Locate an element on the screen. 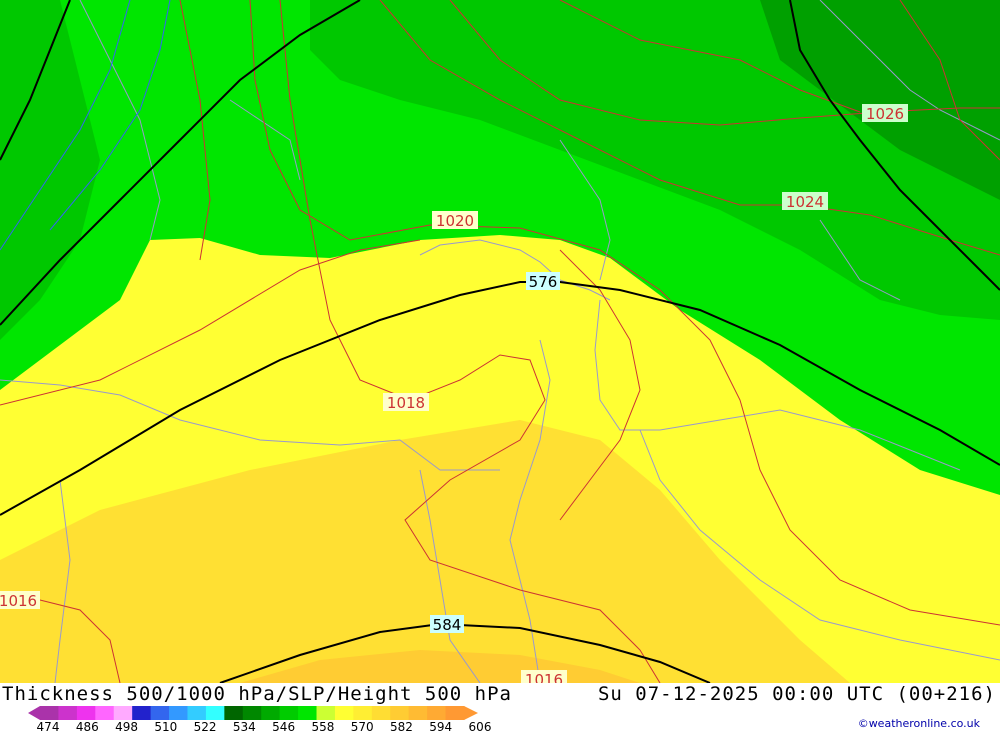  colorbar-tick-label: 522 is located at coordinates (205, 727).